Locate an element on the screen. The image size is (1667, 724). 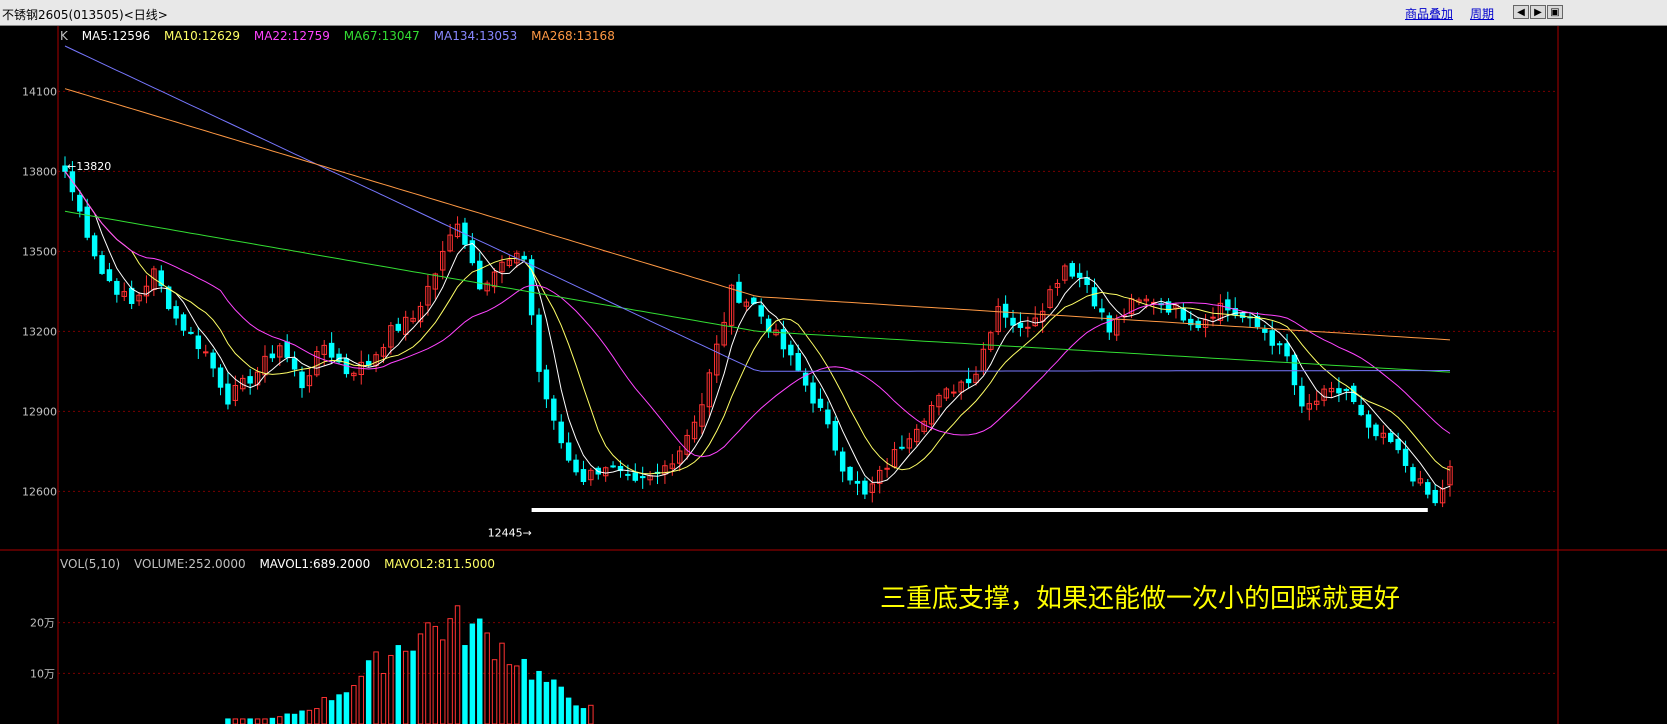
legend-ma67: MA67:13047 is located at coordinates (381, 36).